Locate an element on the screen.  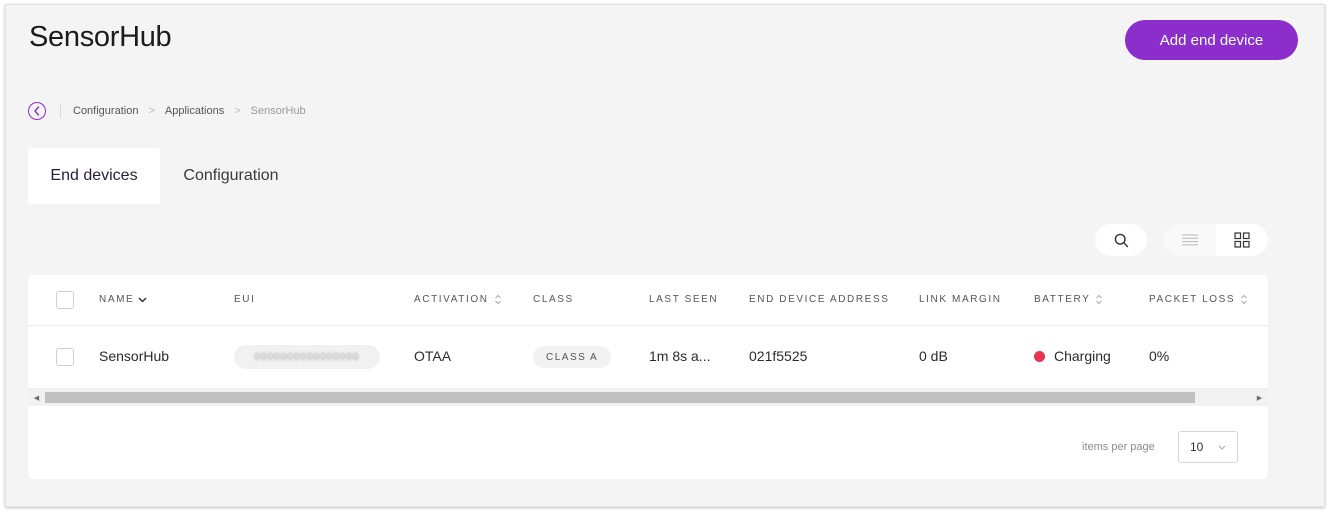
back-button is located at coordinates (37, 111).